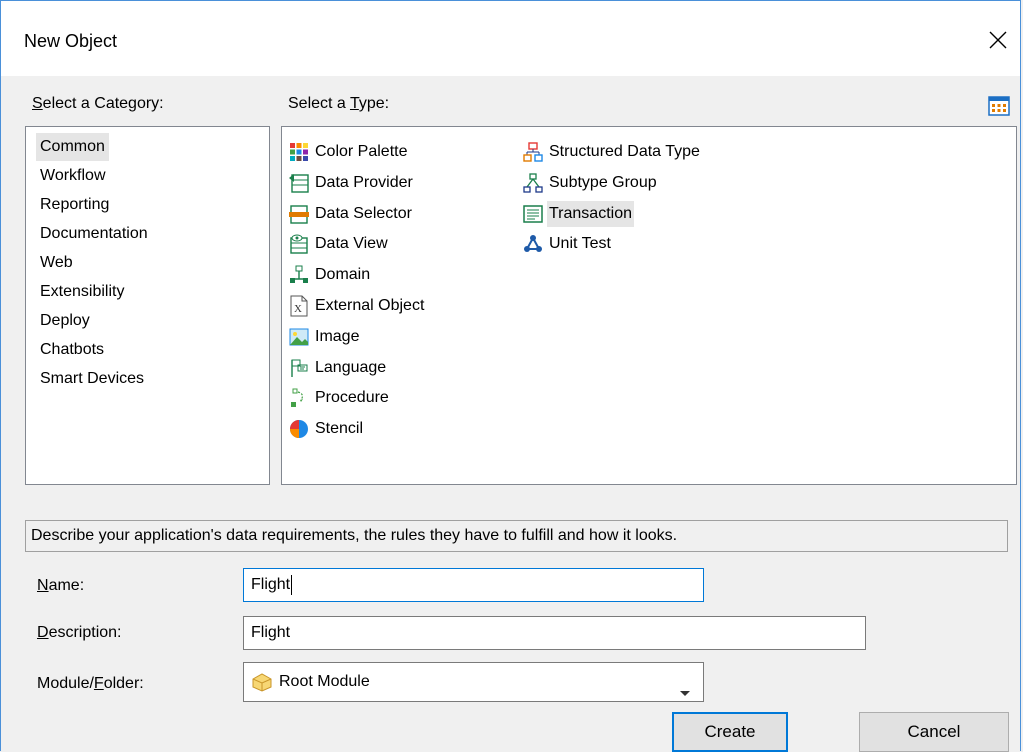 The height and width of the screenshot is (752, 1023). I want to click on category-item-deploy: Deploy, so click(65, 321).